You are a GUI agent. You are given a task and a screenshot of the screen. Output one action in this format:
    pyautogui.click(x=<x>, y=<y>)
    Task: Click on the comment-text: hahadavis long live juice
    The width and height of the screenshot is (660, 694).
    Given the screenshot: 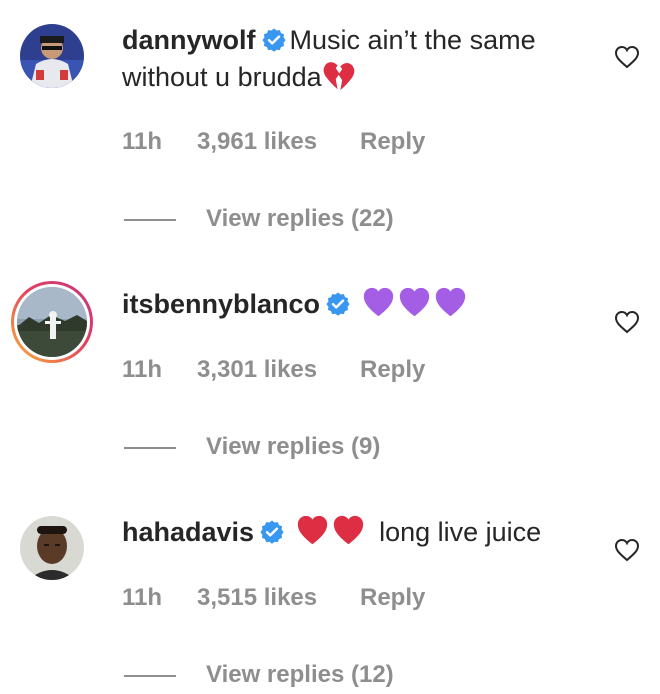 What is the action you would take?
    pyautogui.click(x=357, y=532)
    